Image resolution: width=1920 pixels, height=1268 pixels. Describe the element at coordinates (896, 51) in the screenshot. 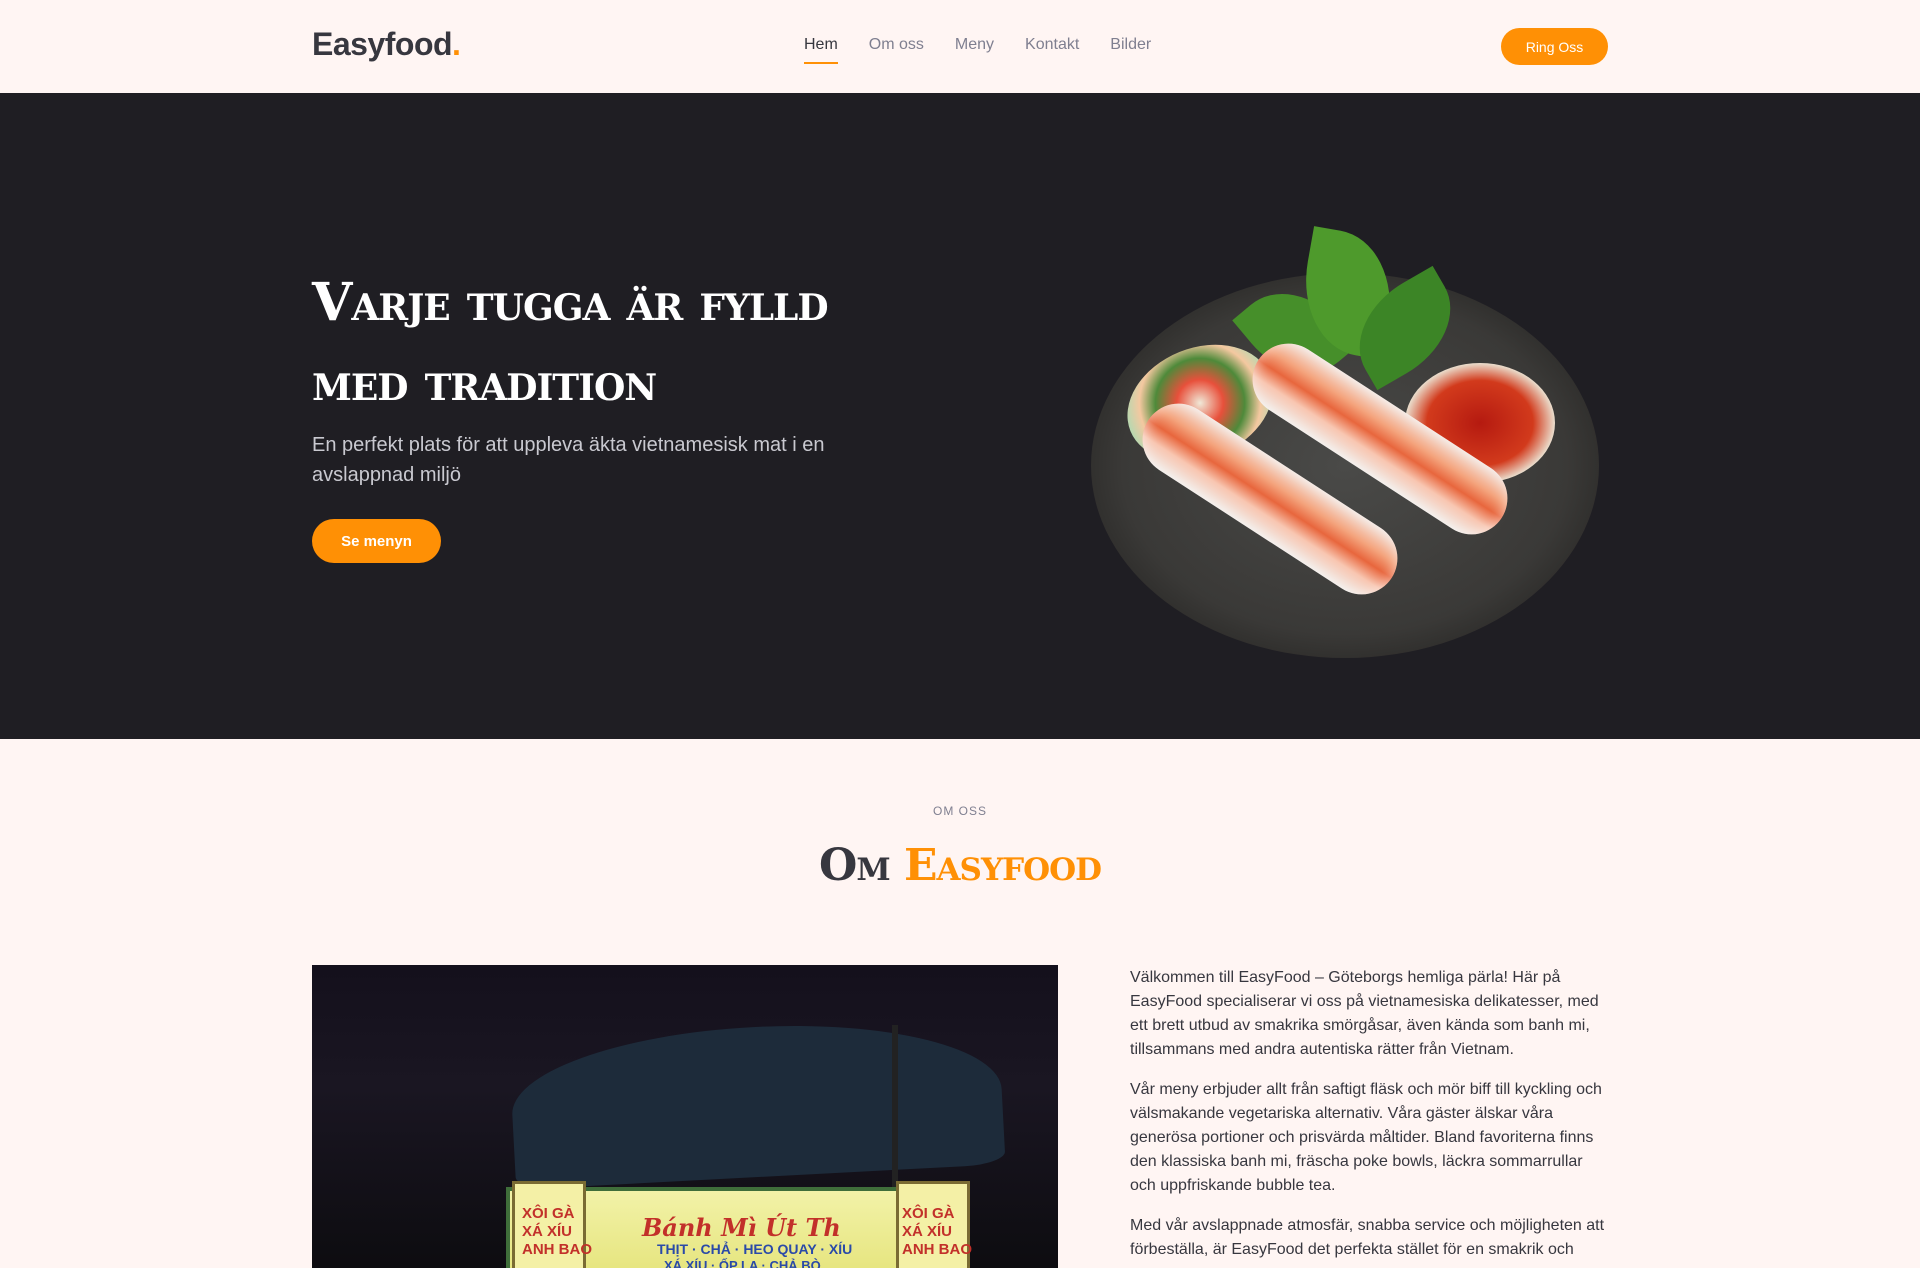

I see `nav-link-om-oss: Om oss` at that location.